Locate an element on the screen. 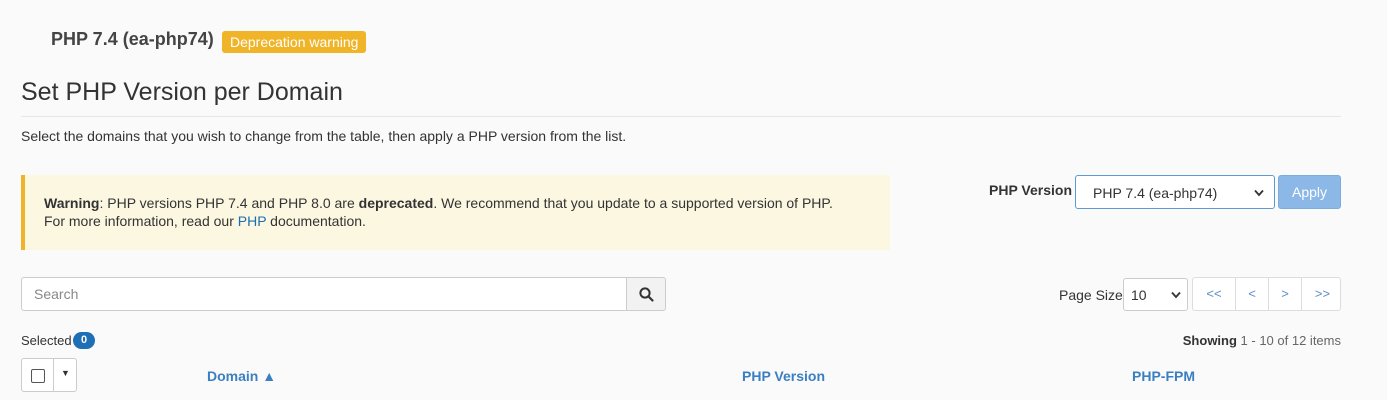 Image resolution: width=1387 pixels, height=400 pixels. page-size-label: Page Size is located at coordinates (1091, 295).